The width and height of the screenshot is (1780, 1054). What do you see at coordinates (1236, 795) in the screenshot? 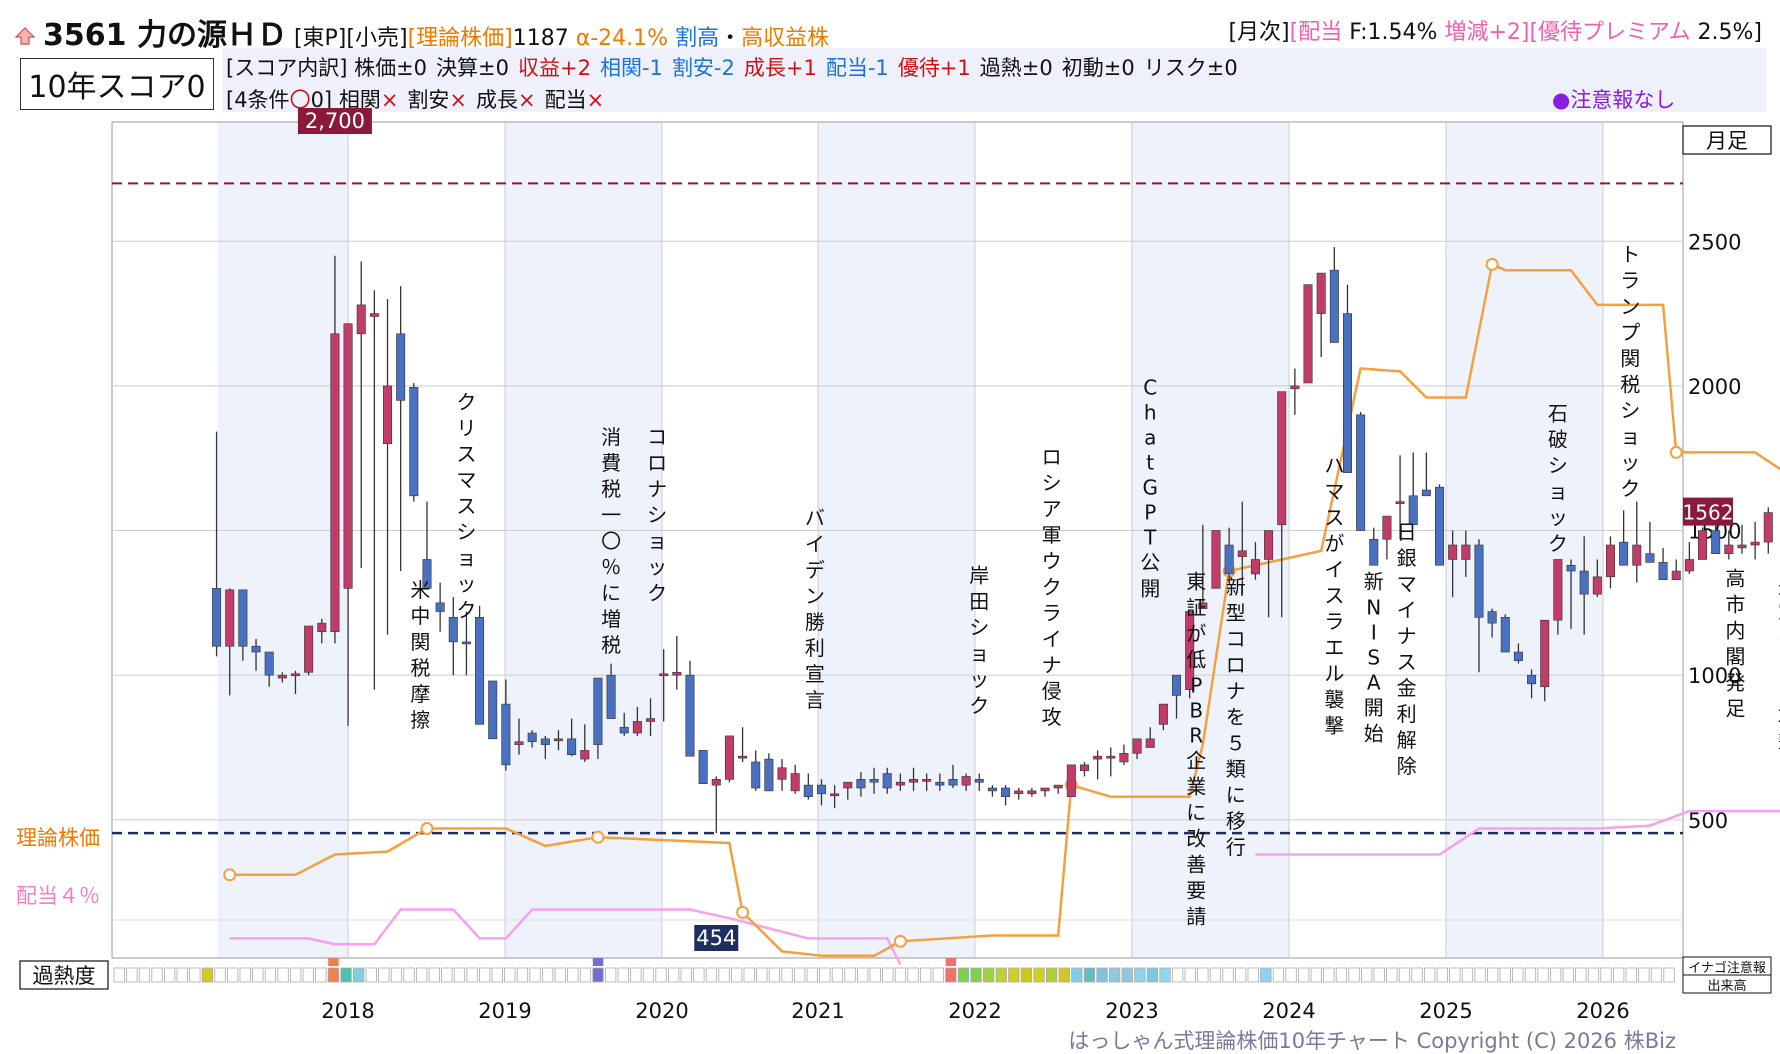
I see `event-char: に` at bounding box center [1236, 795].